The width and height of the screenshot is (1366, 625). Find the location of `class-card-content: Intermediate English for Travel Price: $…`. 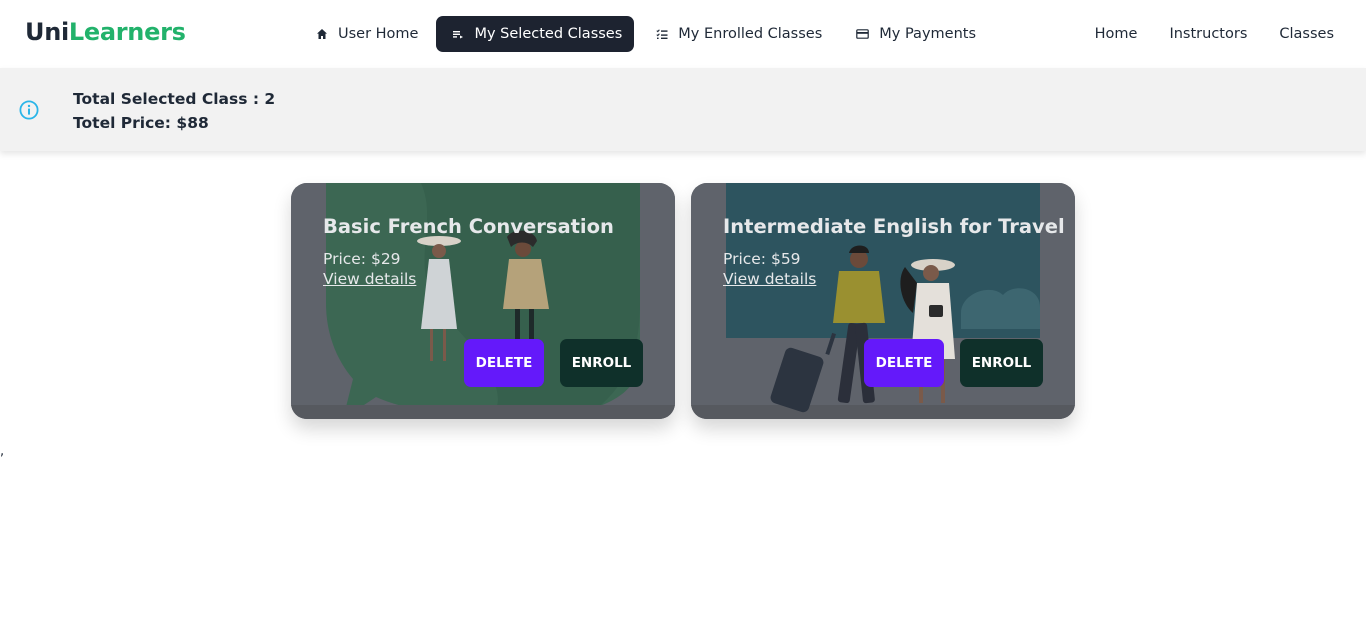

class-card-content: Intermediate English for Travel Price: $… is located at coordinates (894, 251).